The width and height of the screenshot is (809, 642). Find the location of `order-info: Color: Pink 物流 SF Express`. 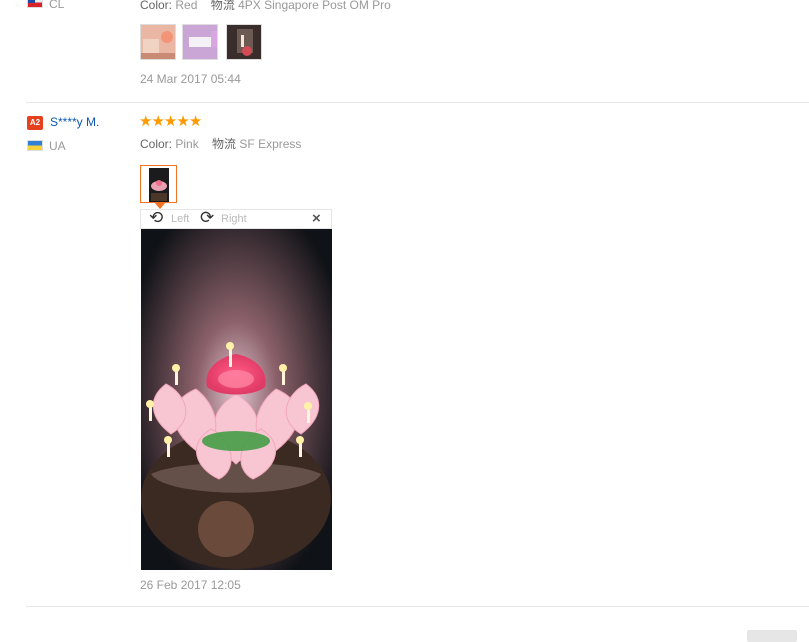

order-info: Color: Pink 物流 SF Express is located at coordinates (220, 143).